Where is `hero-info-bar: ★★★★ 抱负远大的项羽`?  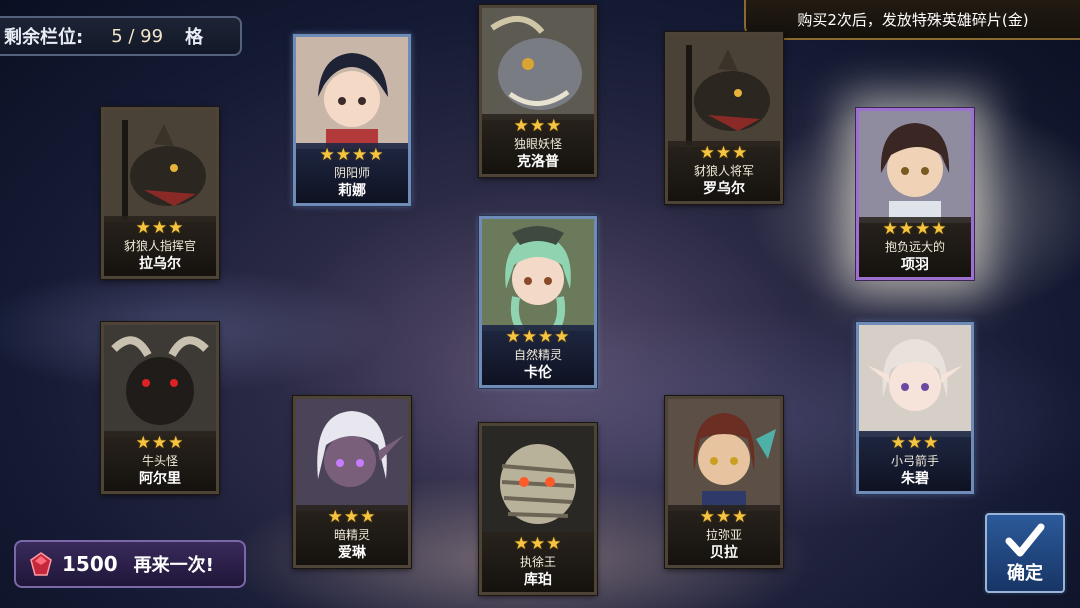 hero-info-bar: ★★★★ 抱负远大的项羽 is located at coordinates (915, 247).